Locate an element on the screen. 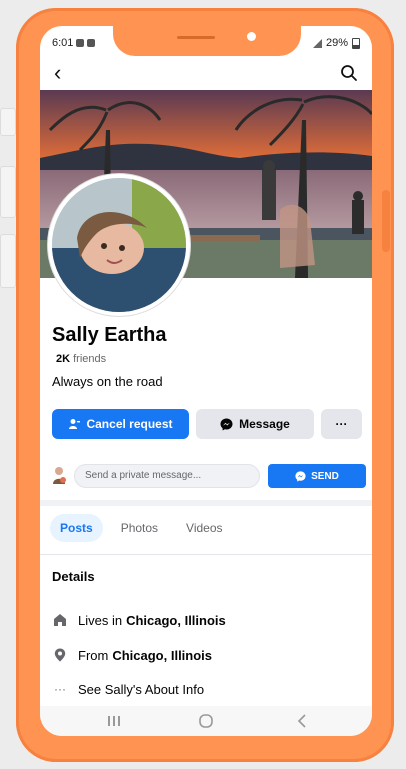 The height and width of the screenshot is (769, 406). friends-number: 2K is located at coordinates (63, 359).